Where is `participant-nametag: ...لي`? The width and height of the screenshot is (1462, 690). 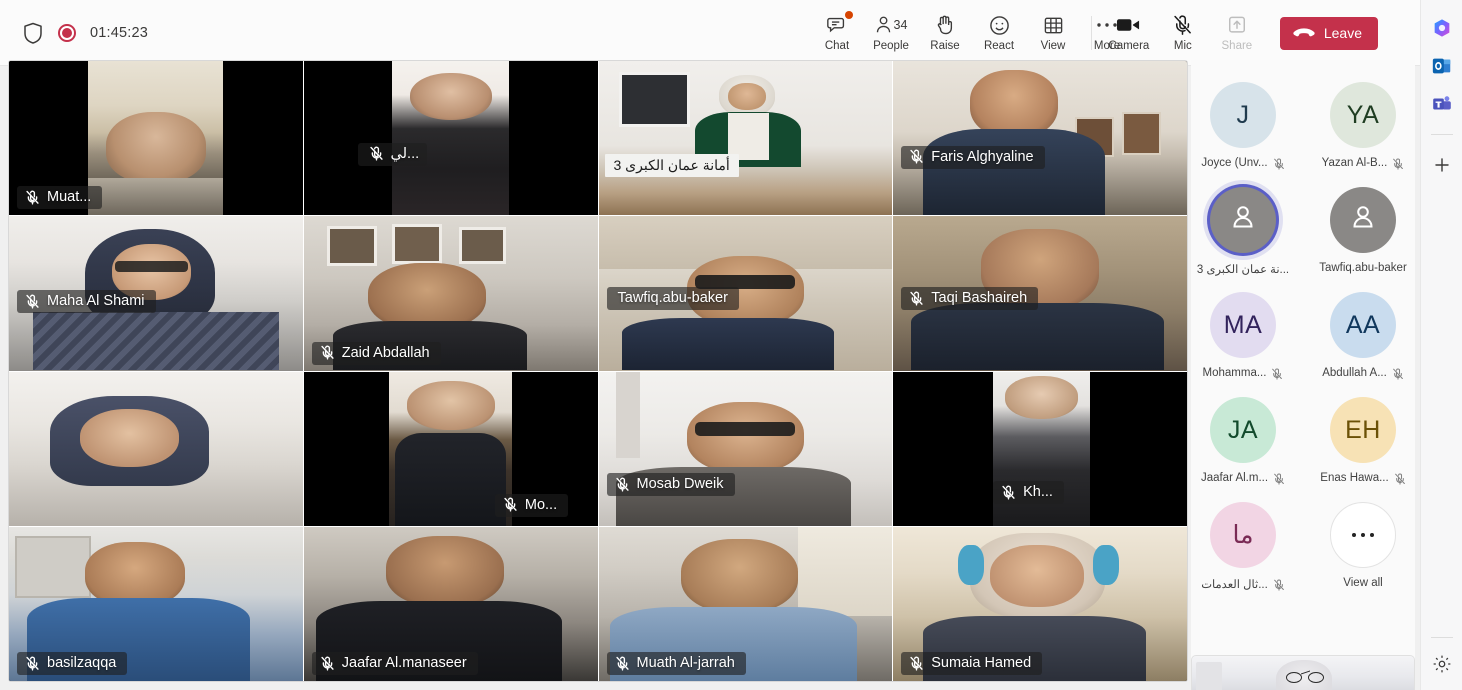 participant-nametag: ...لي is located at coordinates (392, 154).